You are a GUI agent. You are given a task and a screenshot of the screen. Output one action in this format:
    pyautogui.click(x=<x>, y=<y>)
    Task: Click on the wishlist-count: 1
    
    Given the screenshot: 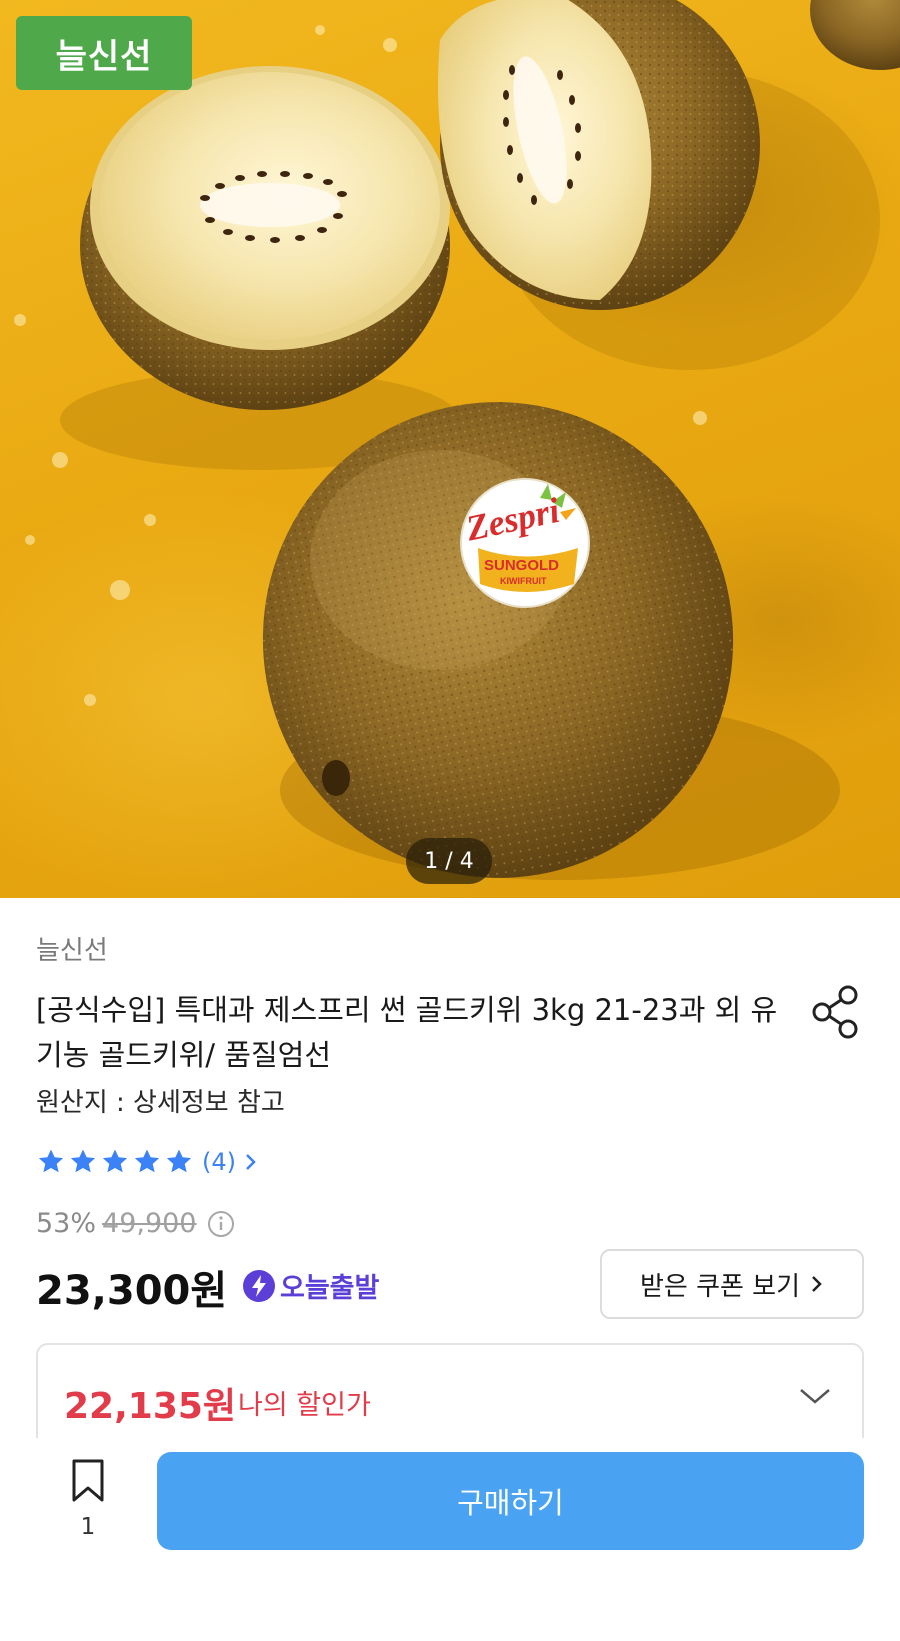 What is the action you would take?
    pyautogui.click(x=88, y=1527)
    